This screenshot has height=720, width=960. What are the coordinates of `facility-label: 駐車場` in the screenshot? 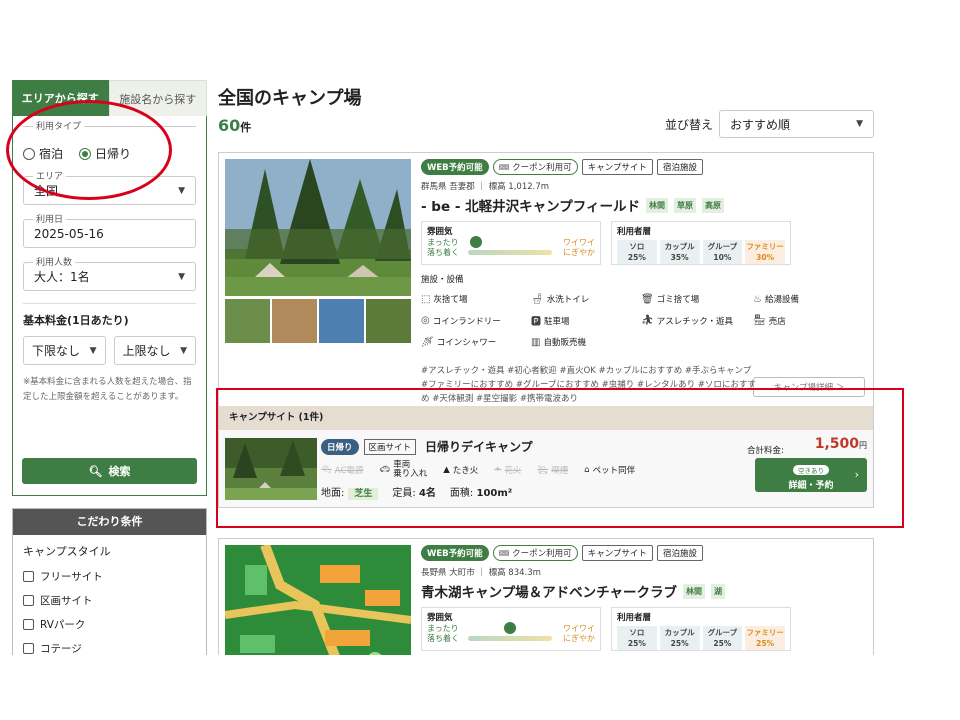 It's located at (557, 321).